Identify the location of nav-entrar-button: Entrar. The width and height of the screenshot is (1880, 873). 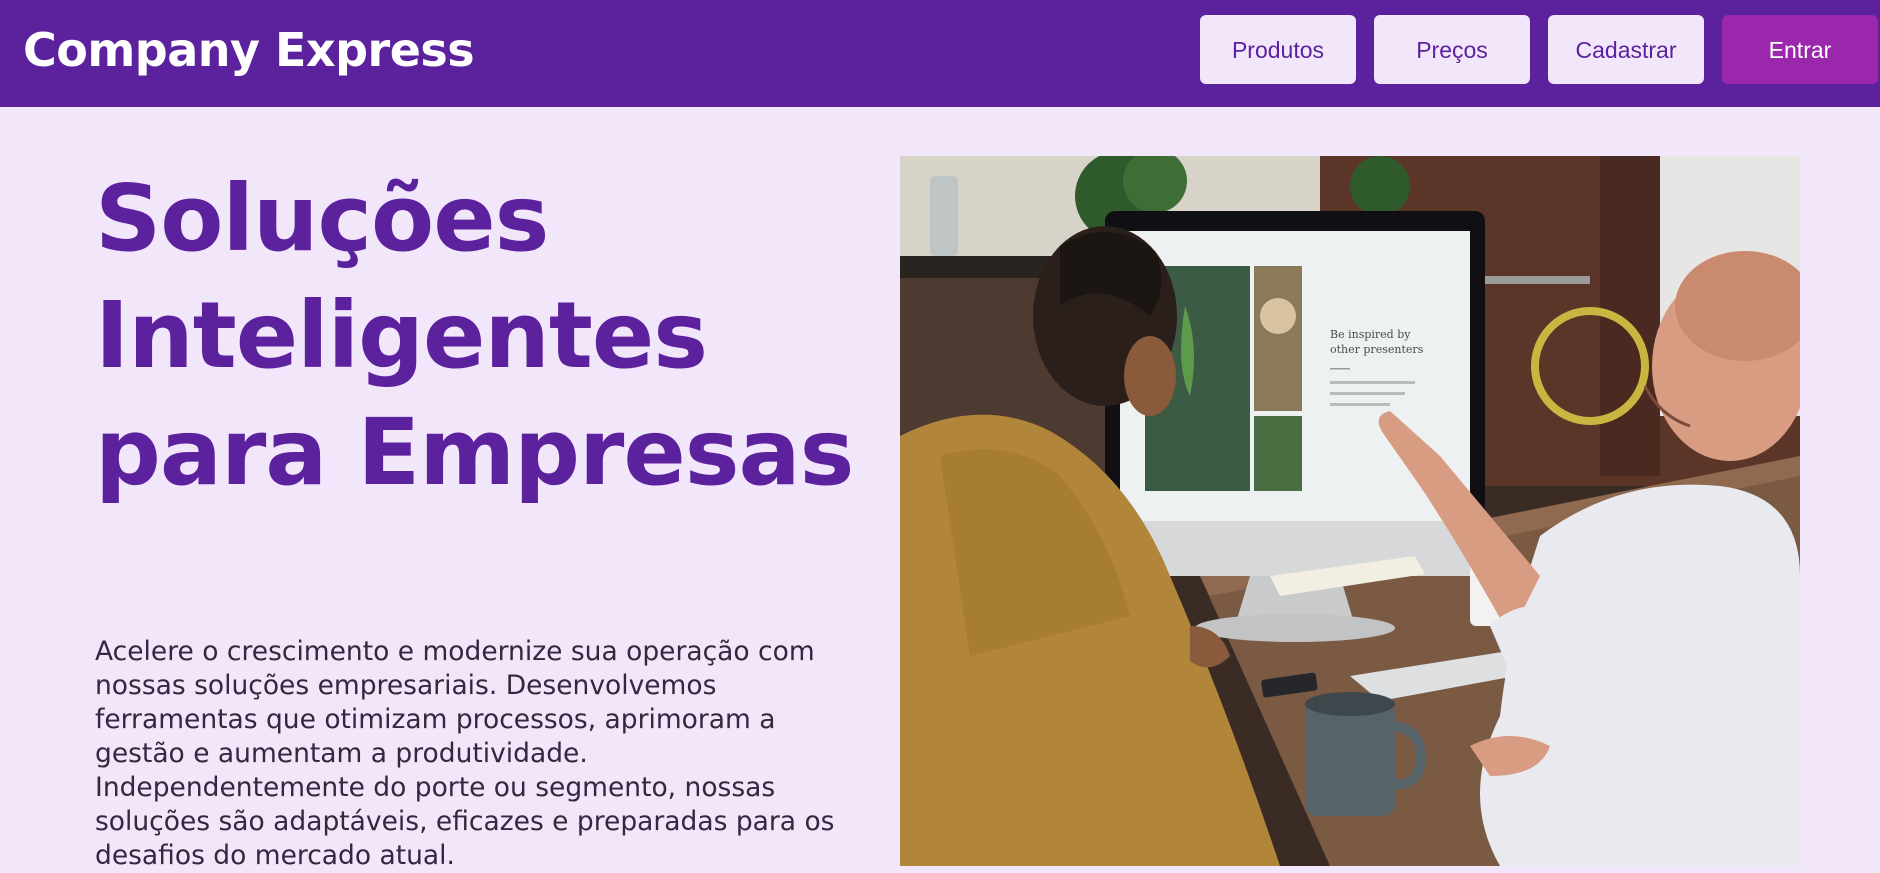
(1800, 49).